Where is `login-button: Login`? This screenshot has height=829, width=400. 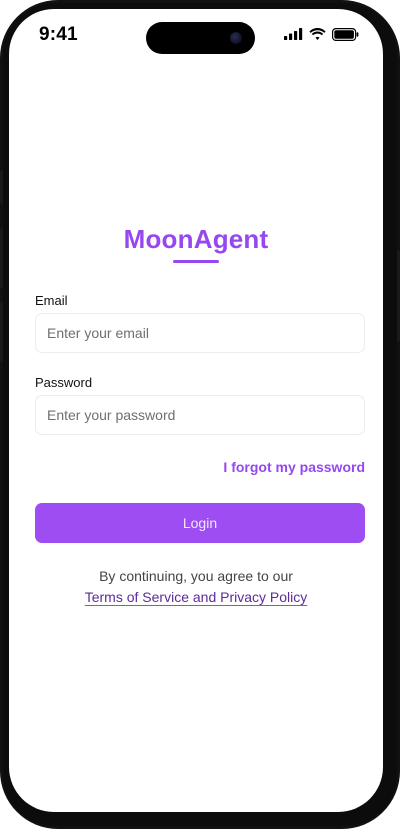
login-button: Login is located at coordinates (200, 523).